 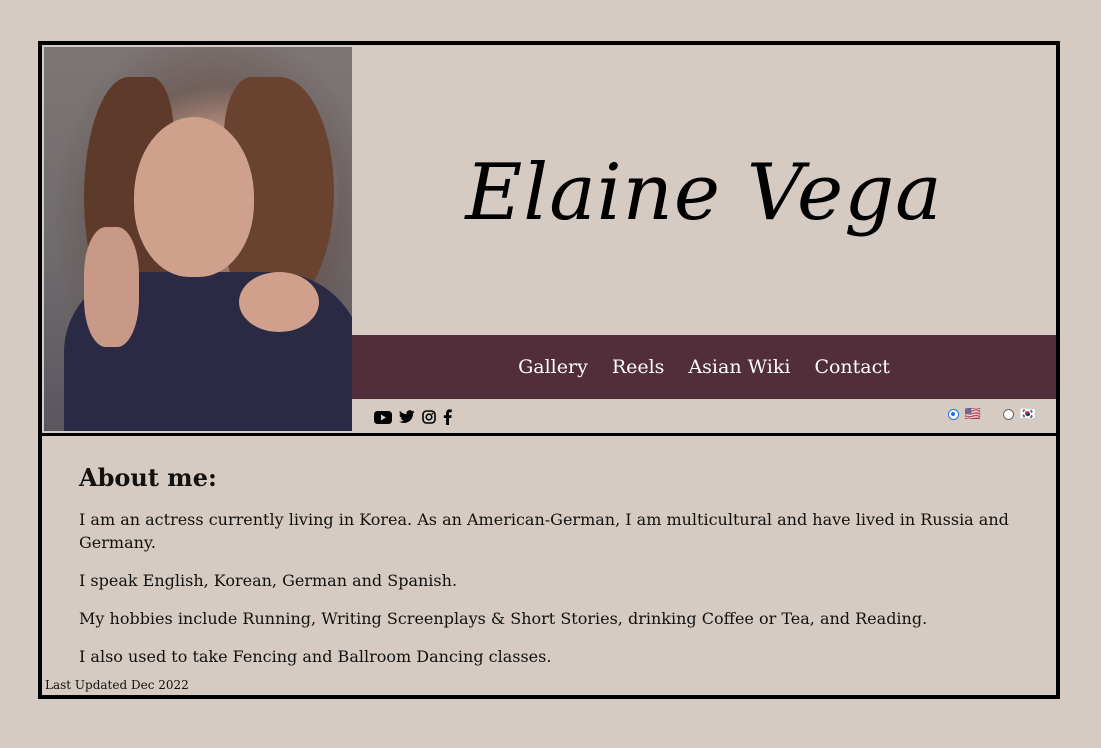 I want to click on social-links, so click(x=413, y=417).